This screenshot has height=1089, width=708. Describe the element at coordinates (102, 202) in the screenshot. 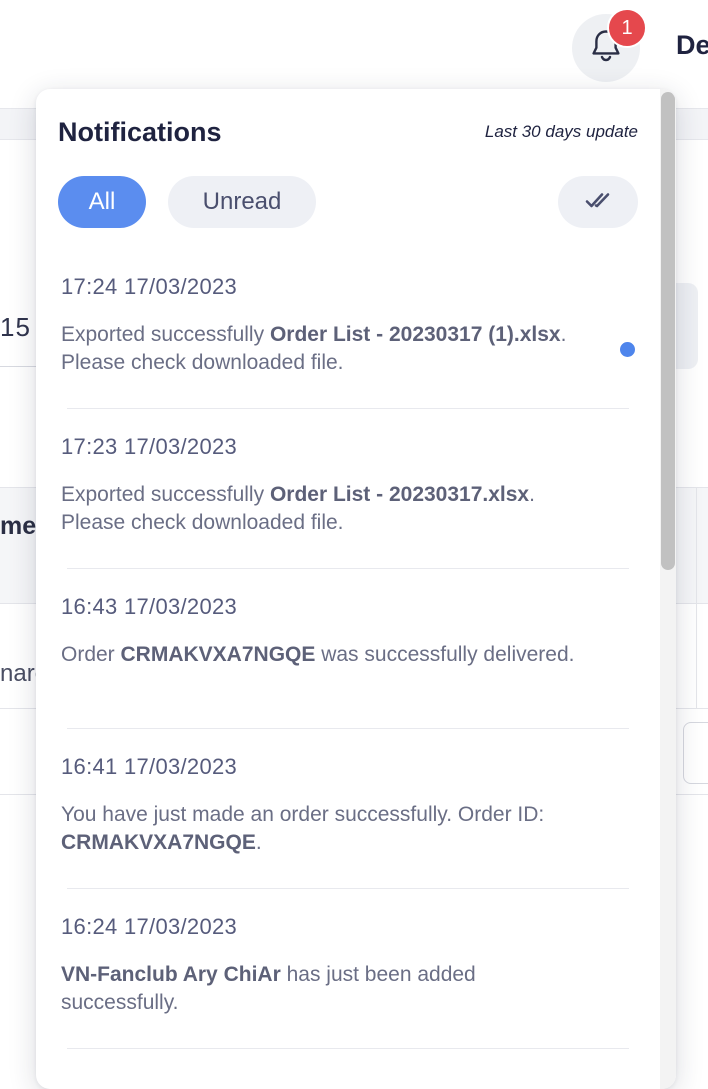

I see `tab-all: All` at that location.